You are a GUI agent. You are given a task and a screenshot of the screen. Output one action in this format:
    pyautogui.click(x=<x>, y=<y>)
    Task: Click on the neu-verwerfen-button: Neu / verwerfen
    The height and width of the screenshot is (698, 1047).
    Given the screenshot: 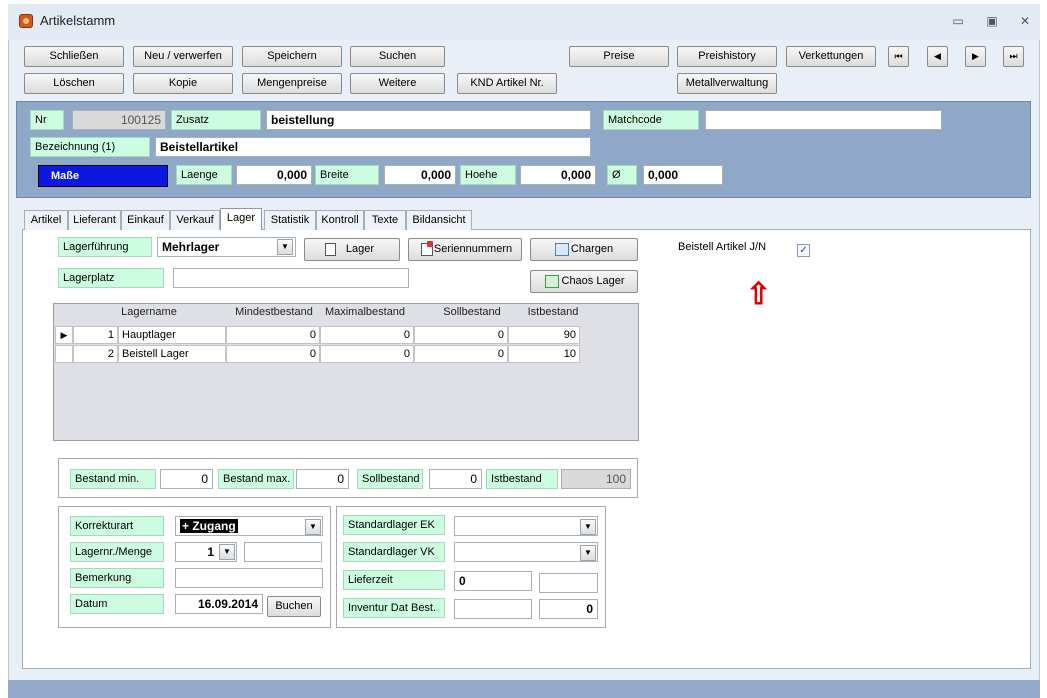 What is the action you would take?
    pyautogui.click(x=183, y=56)
    